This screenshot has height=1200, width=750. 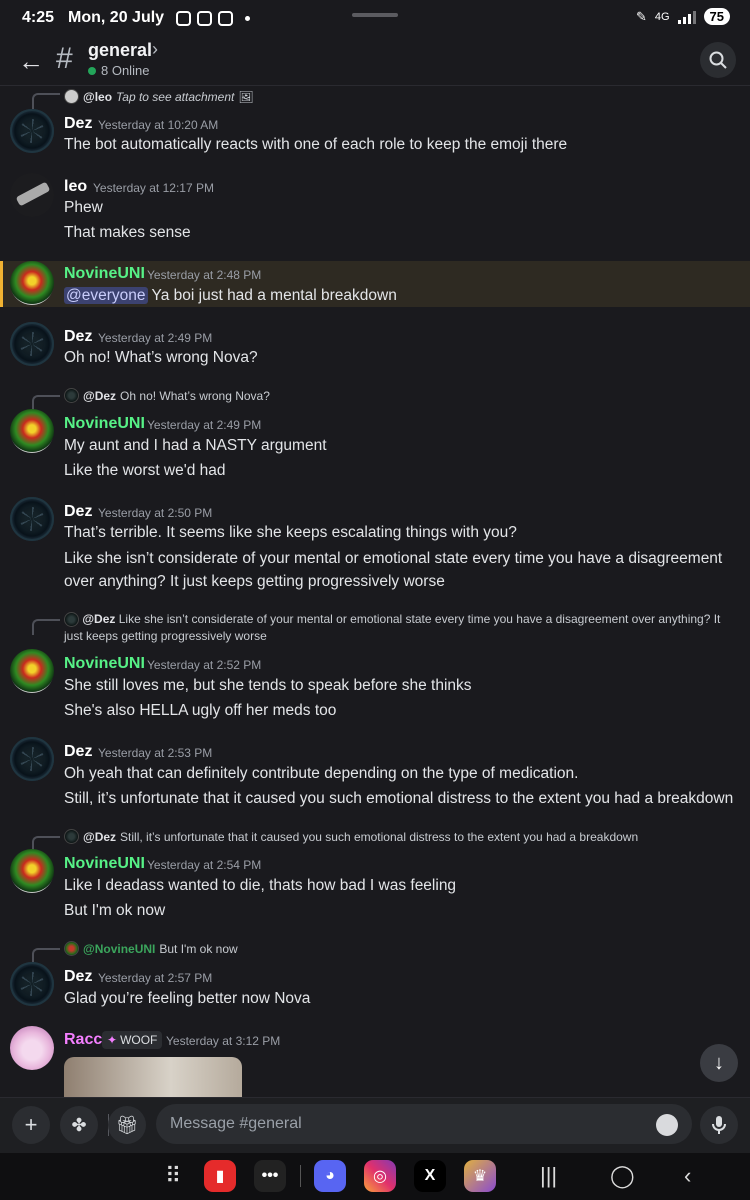 I want to click on image-attachment, so click(x=153, y=1077).